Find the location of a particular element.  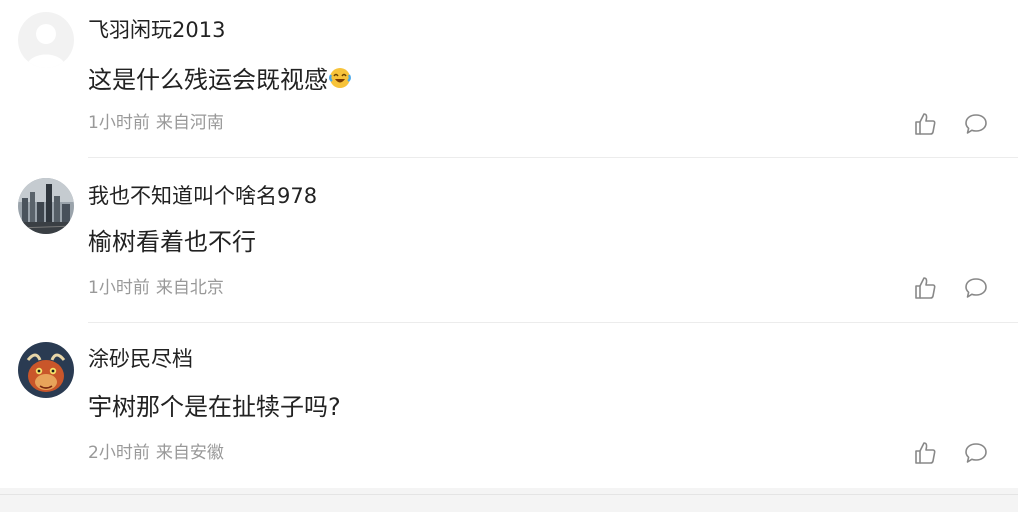

comment-text: 榆树看着也不行 is located at coordinates (172, 242).